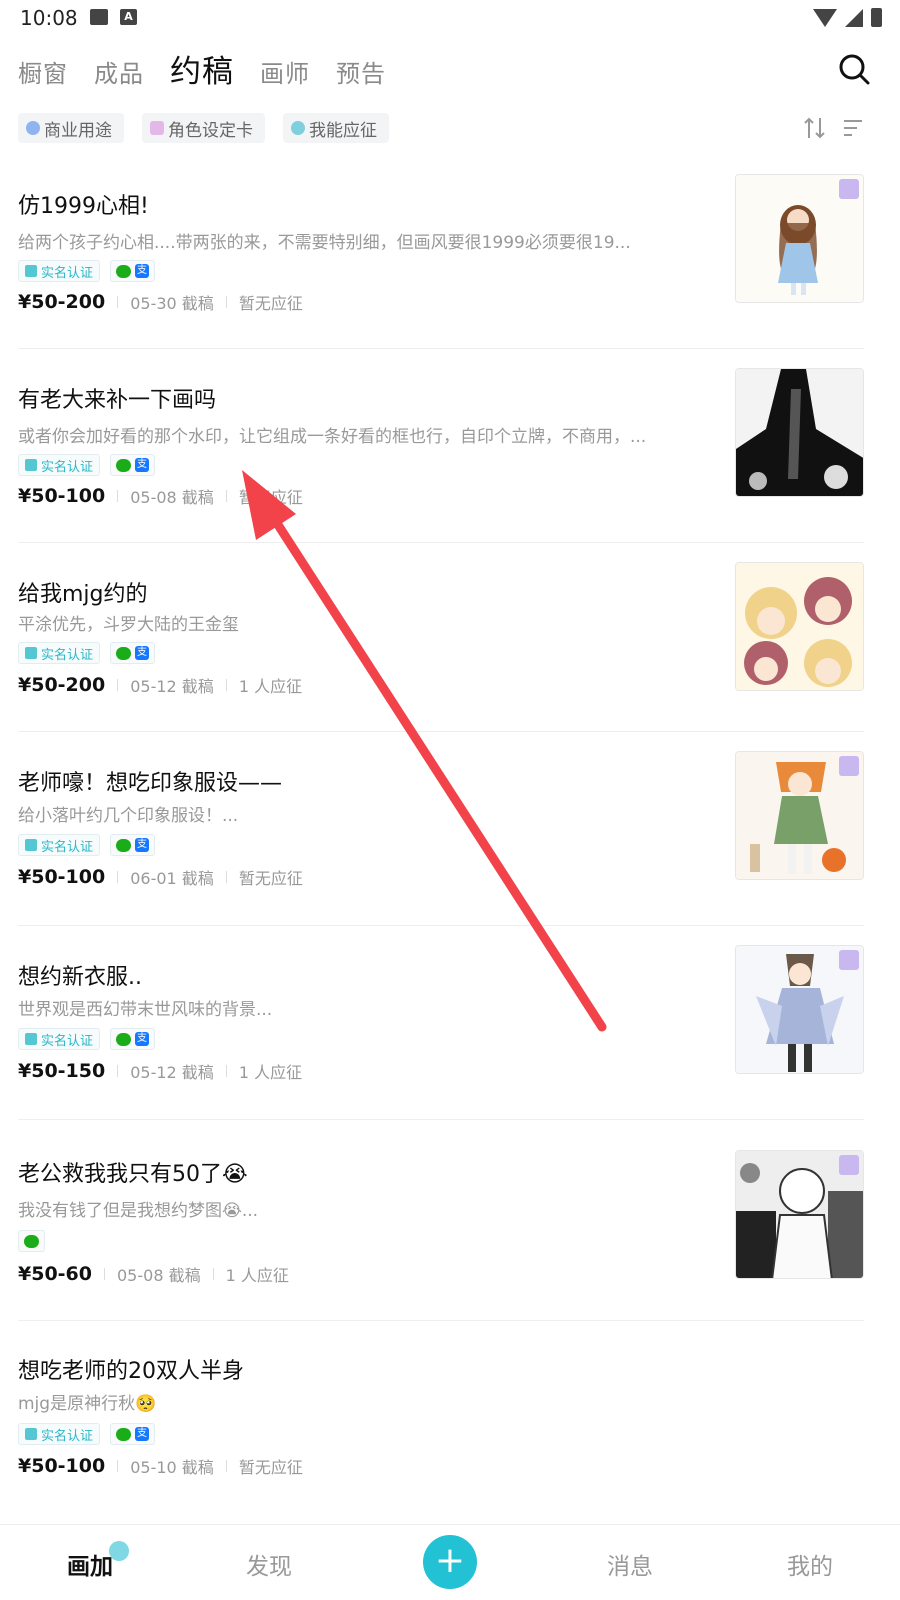 Image resolution: width=900 pixels, height=1600 pixels. I want to click on signal-icon, so click(854, 17).